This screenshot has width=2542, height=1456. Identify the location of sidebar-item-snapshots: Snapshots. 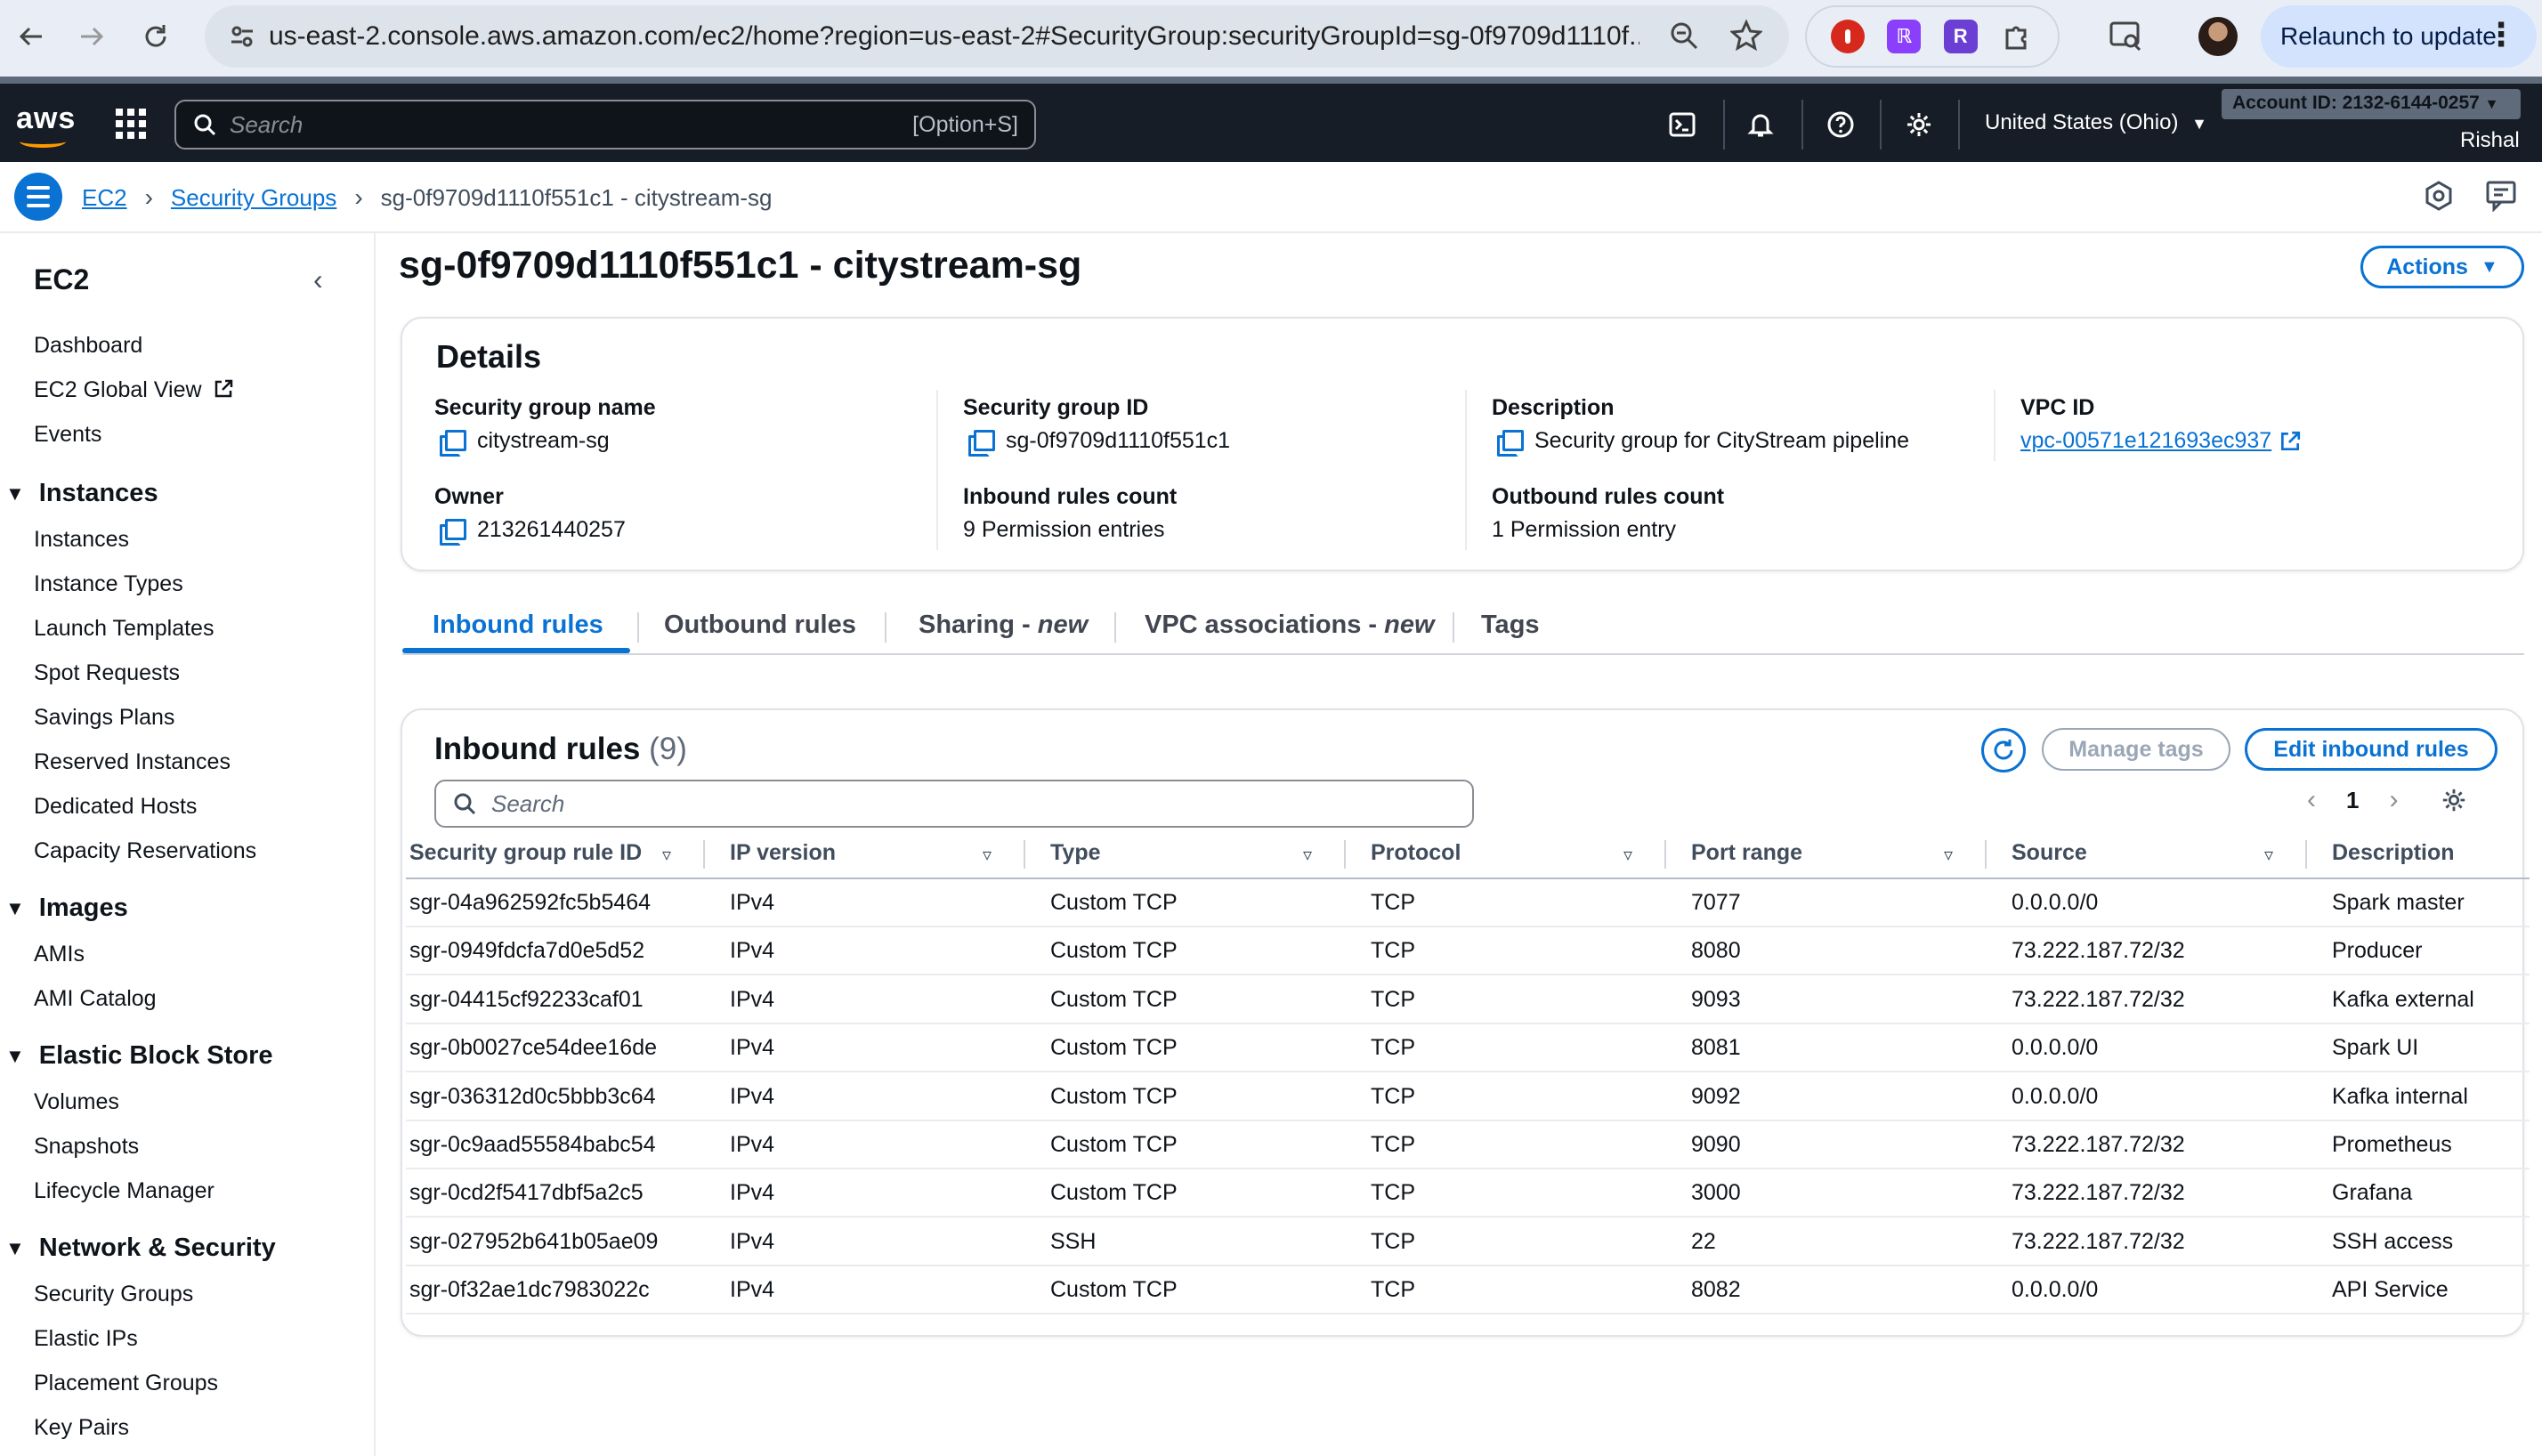
(86, 1147).